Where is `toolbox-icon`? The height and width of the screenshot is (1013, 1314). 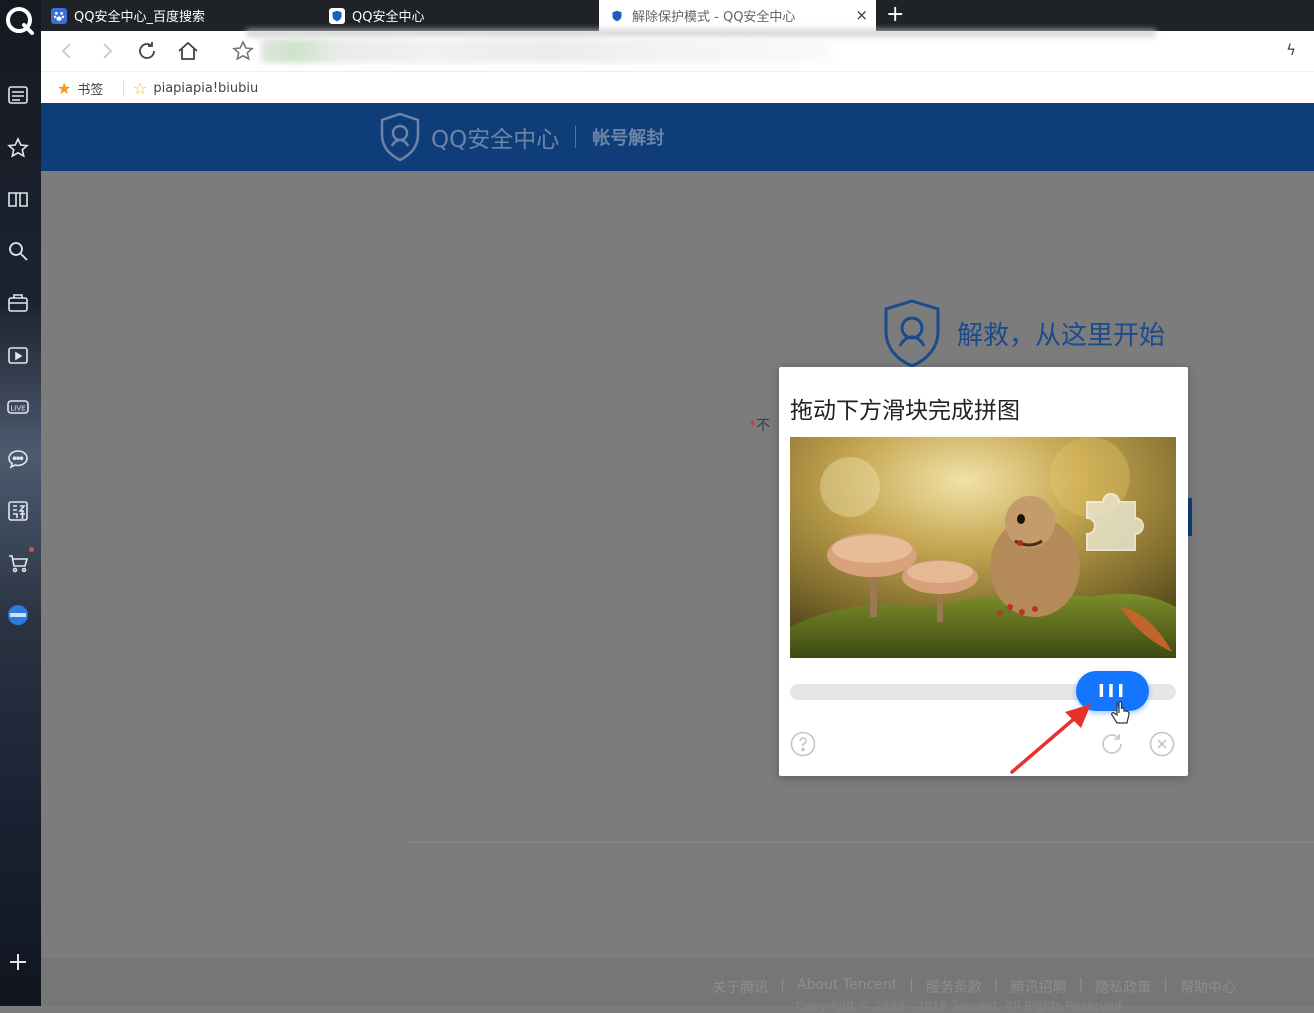 toolbox-icon is located at coordinates (18, 303).